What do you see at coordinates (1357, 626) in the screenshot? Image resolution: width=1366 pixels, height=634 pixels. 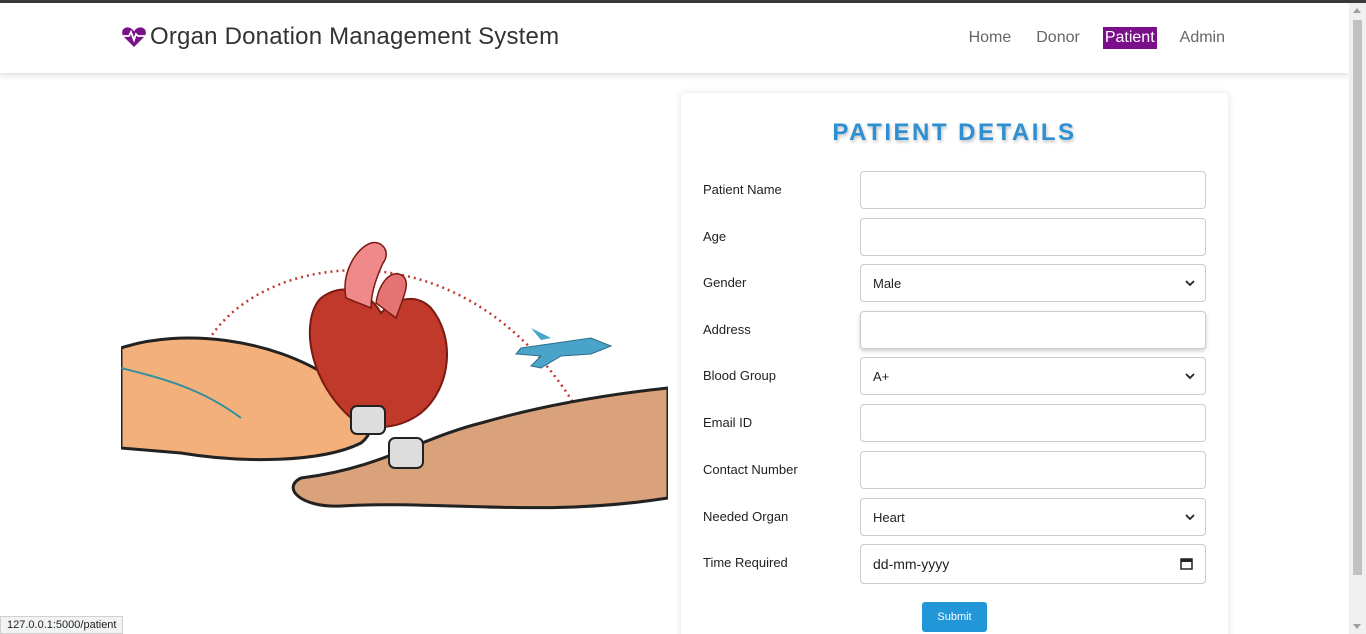 I see `scroll-down-arrow-icon` at bounding box center [1357, 626].